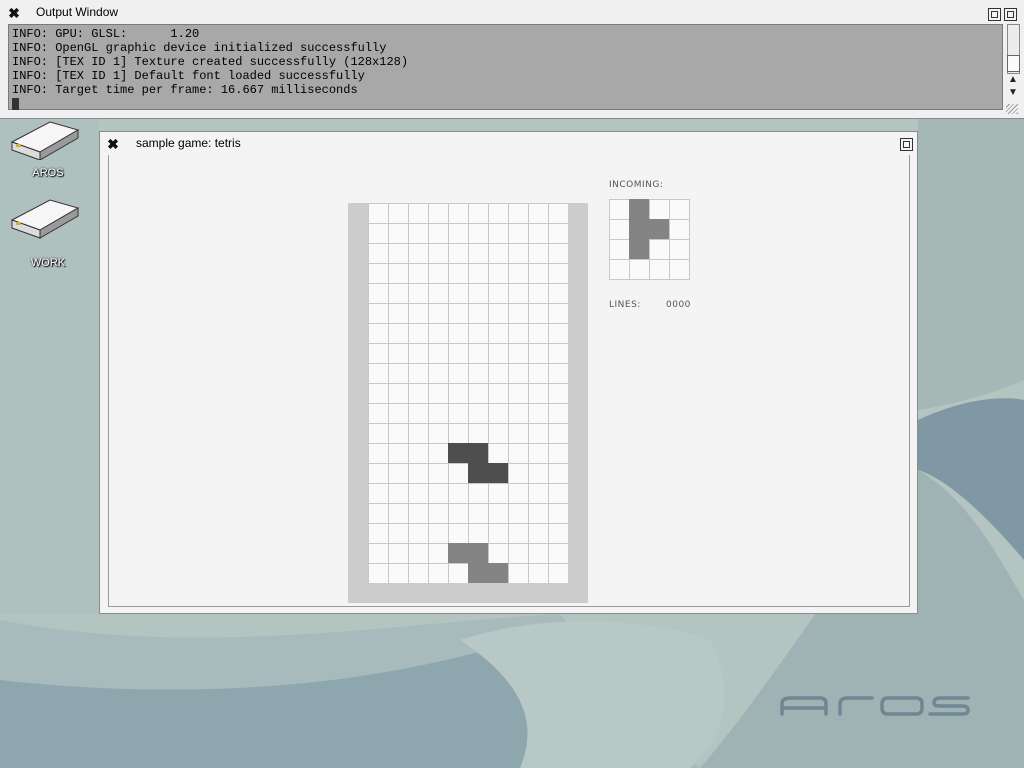 This screenshot has width=1024, height=768. What do you see at coordinates (625, 305) in the screenshot?
I see `lines-label: LINES:` at bounding box center [625, 305].